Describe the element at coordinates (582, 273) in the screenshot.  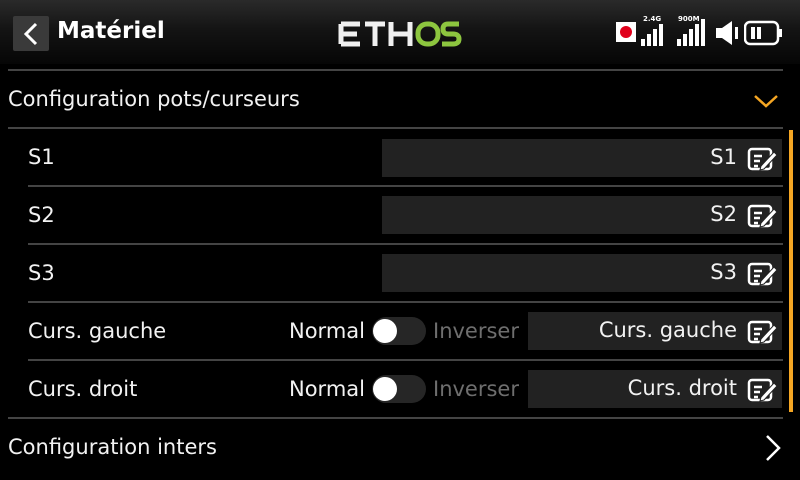
I see `name-field-s3: S3` at that location.